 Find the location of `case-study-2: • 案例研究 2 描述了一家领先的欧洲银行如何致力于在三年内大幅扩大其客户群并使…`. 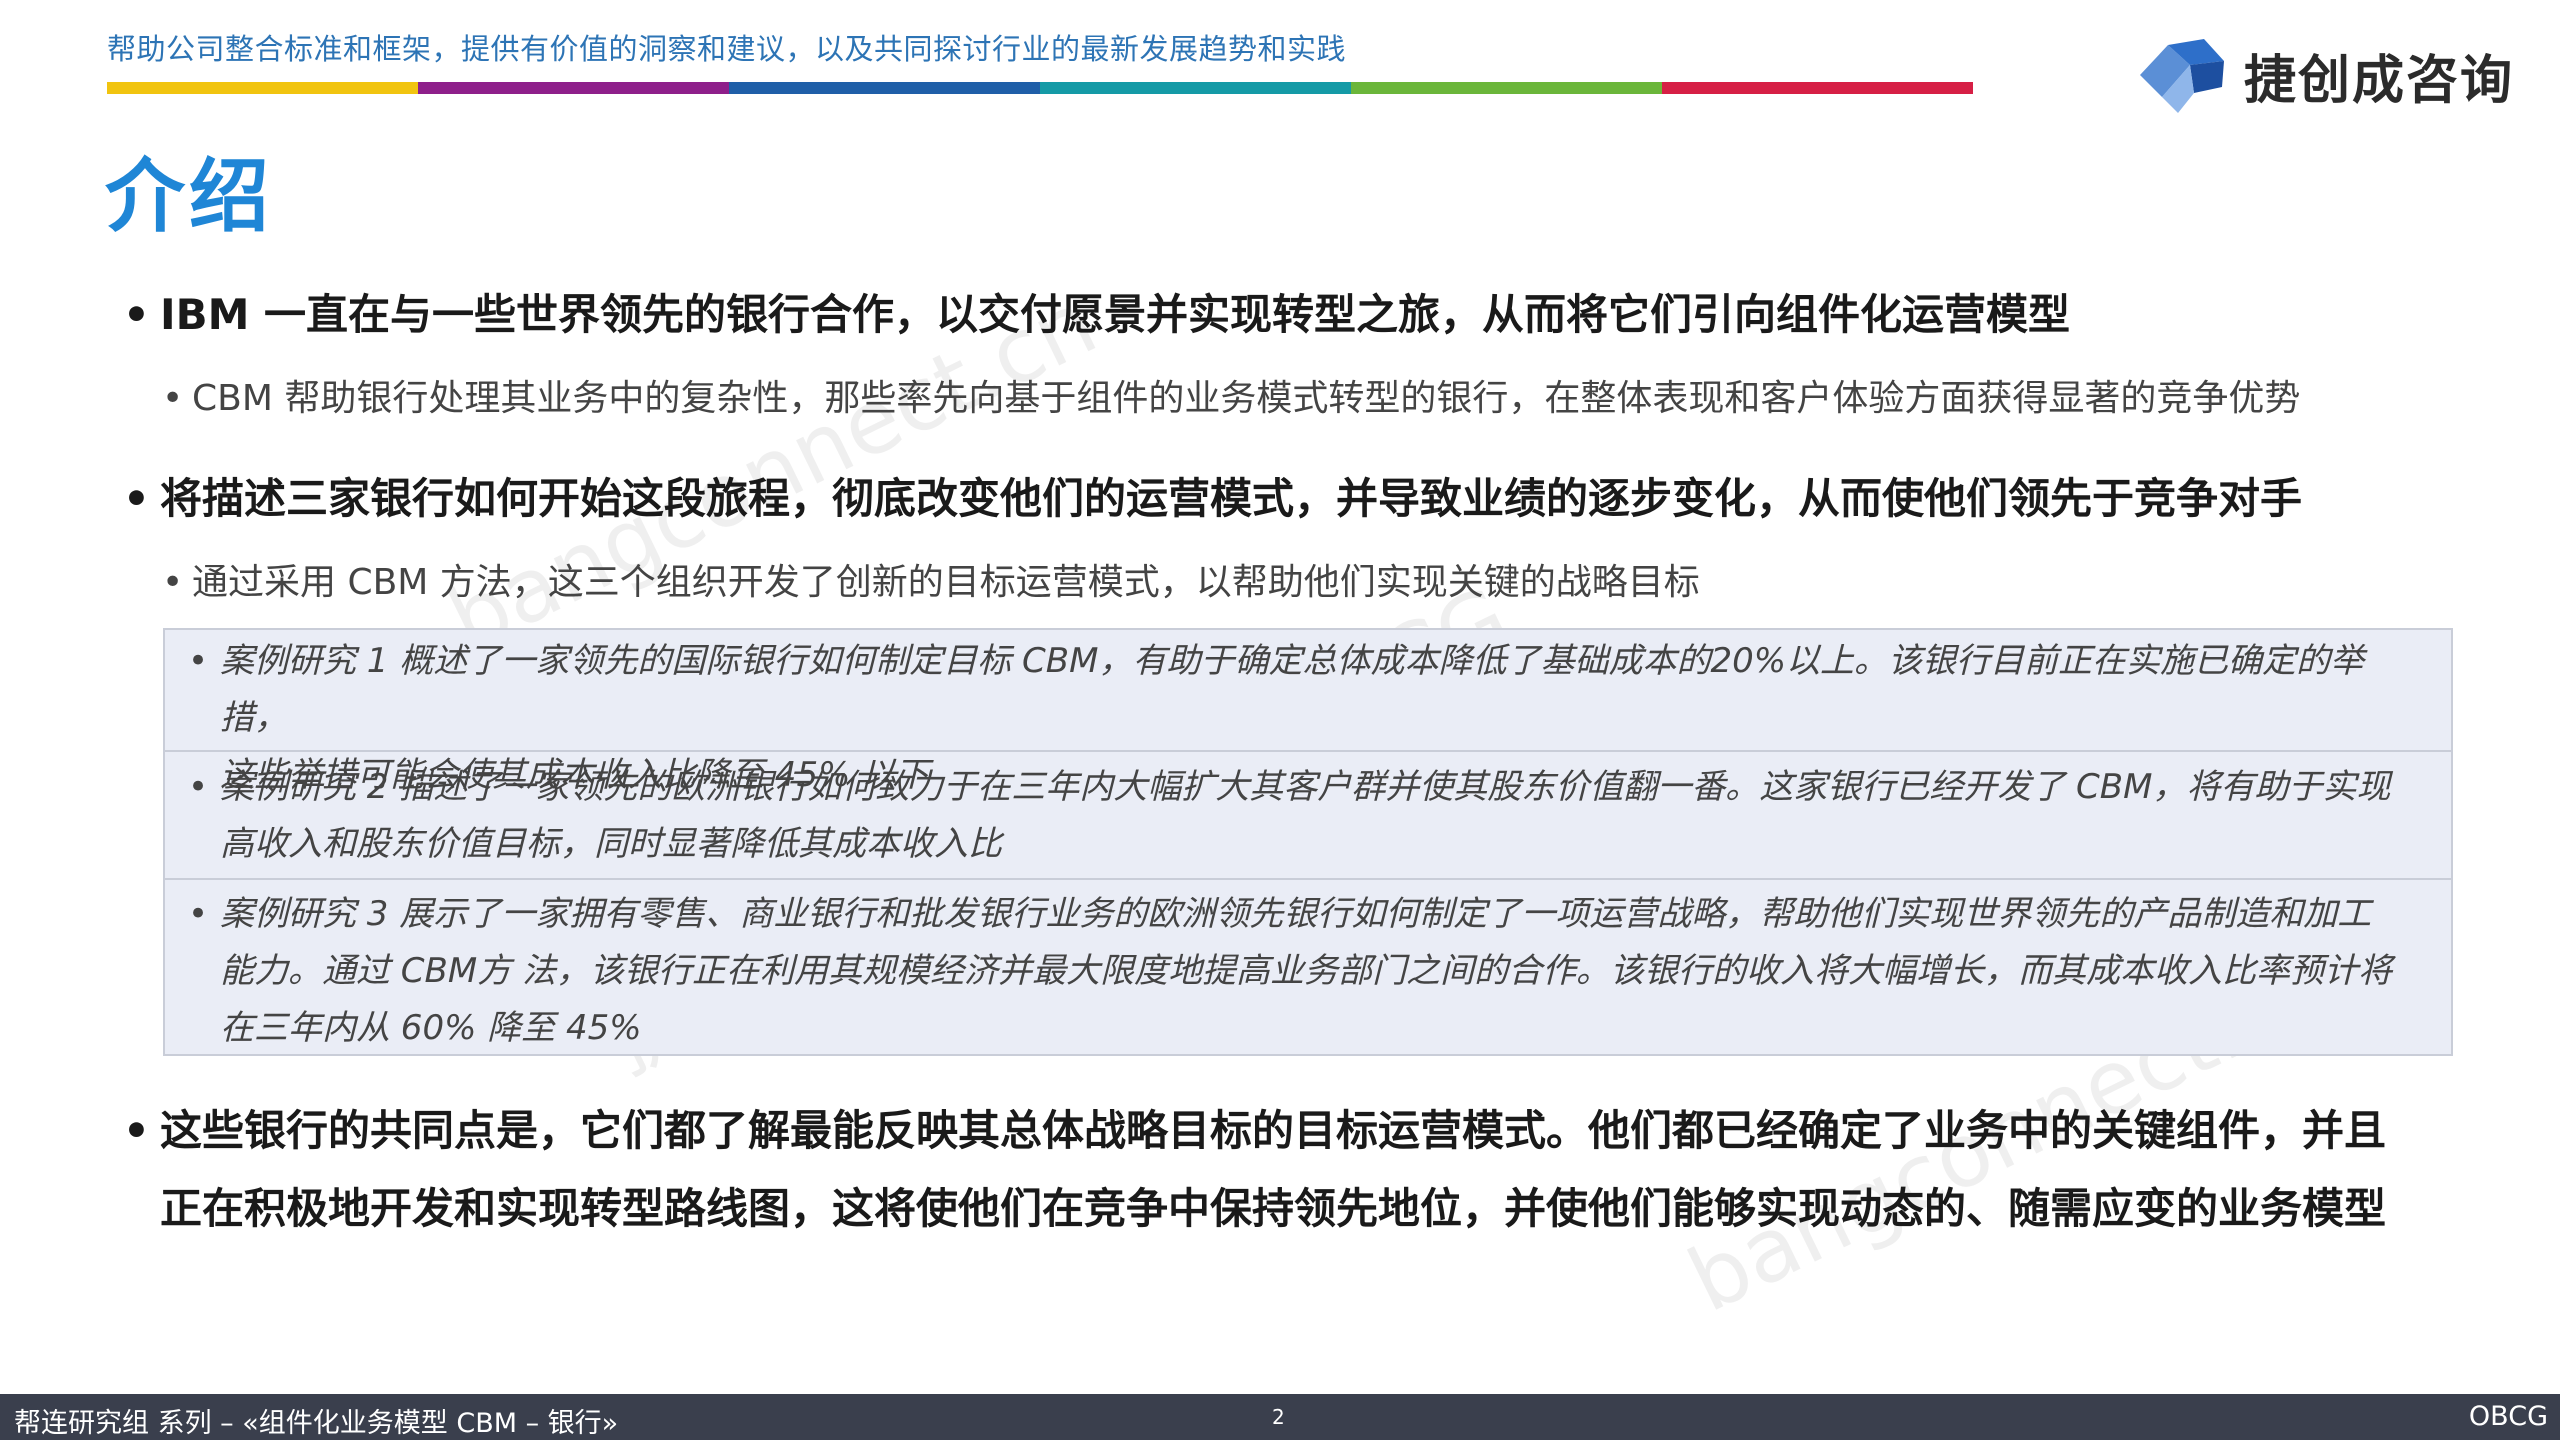

case-study-2: • 案例研究 2 描述了一家领先的欧洲银行如何致力于在三年内大幅扩大其客户群并使… is located at coordinates (1308, 814).